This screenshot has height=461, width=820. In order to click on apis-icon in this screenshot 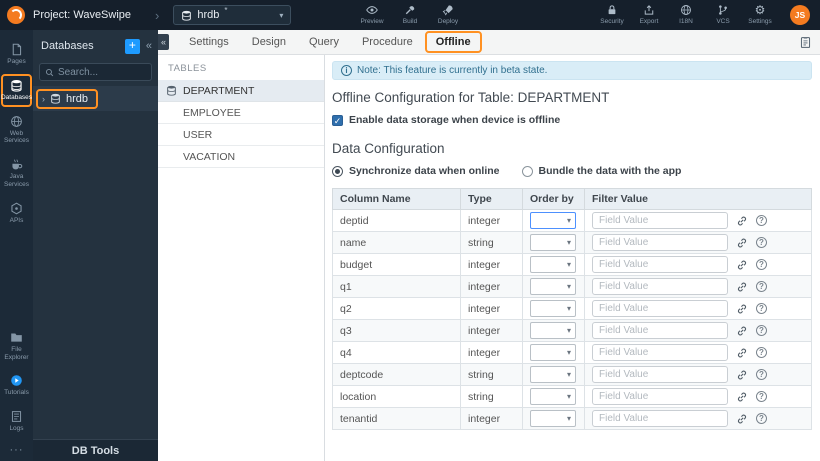, I will do `click(16, 208)`.